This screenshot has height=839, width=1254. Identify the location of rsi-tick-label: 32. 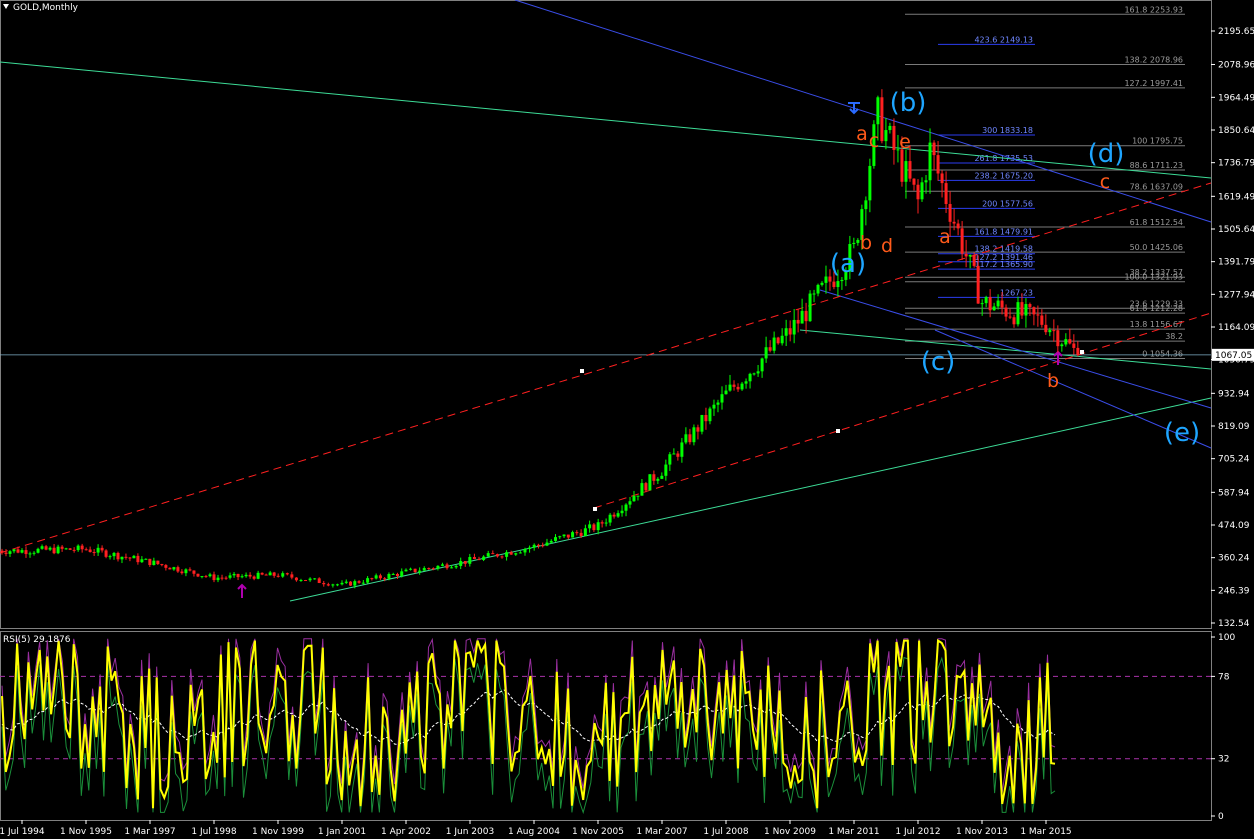
(1223, 760).